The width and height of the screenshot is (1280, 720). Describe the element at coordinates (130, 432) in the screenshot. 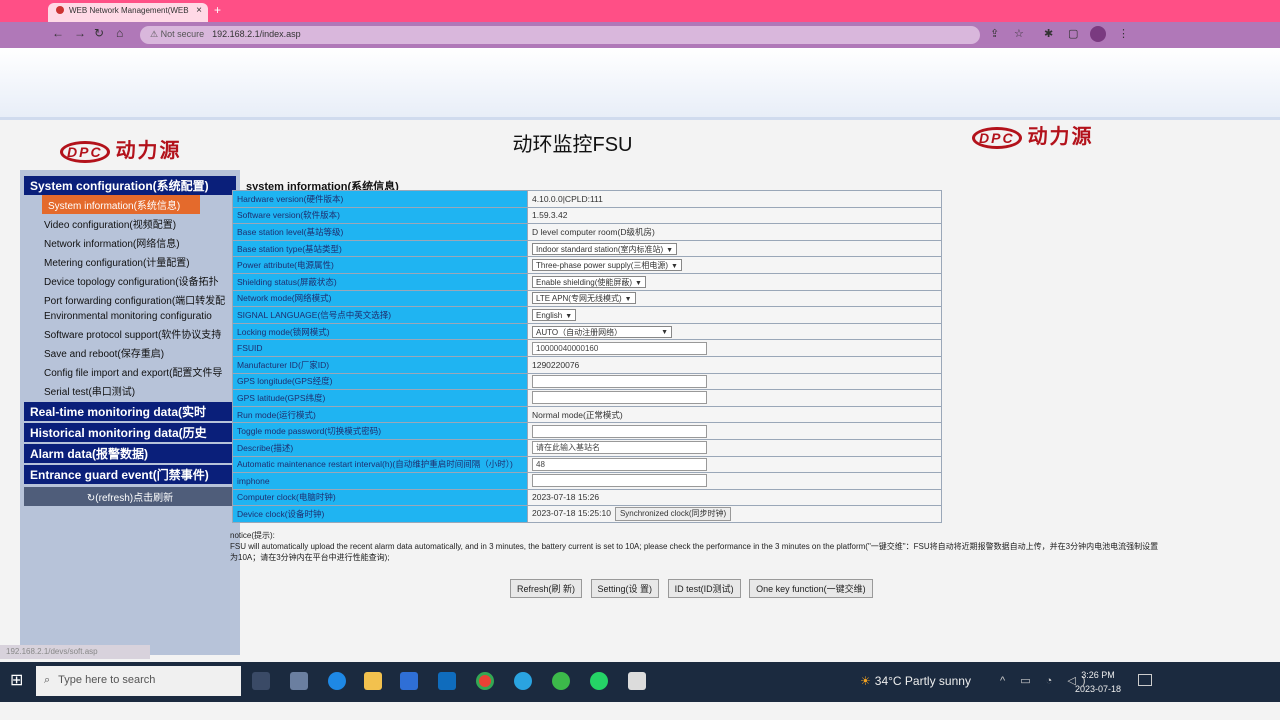

I see `sidebar-section-historical: Historical monitoring data(历史` at that location.